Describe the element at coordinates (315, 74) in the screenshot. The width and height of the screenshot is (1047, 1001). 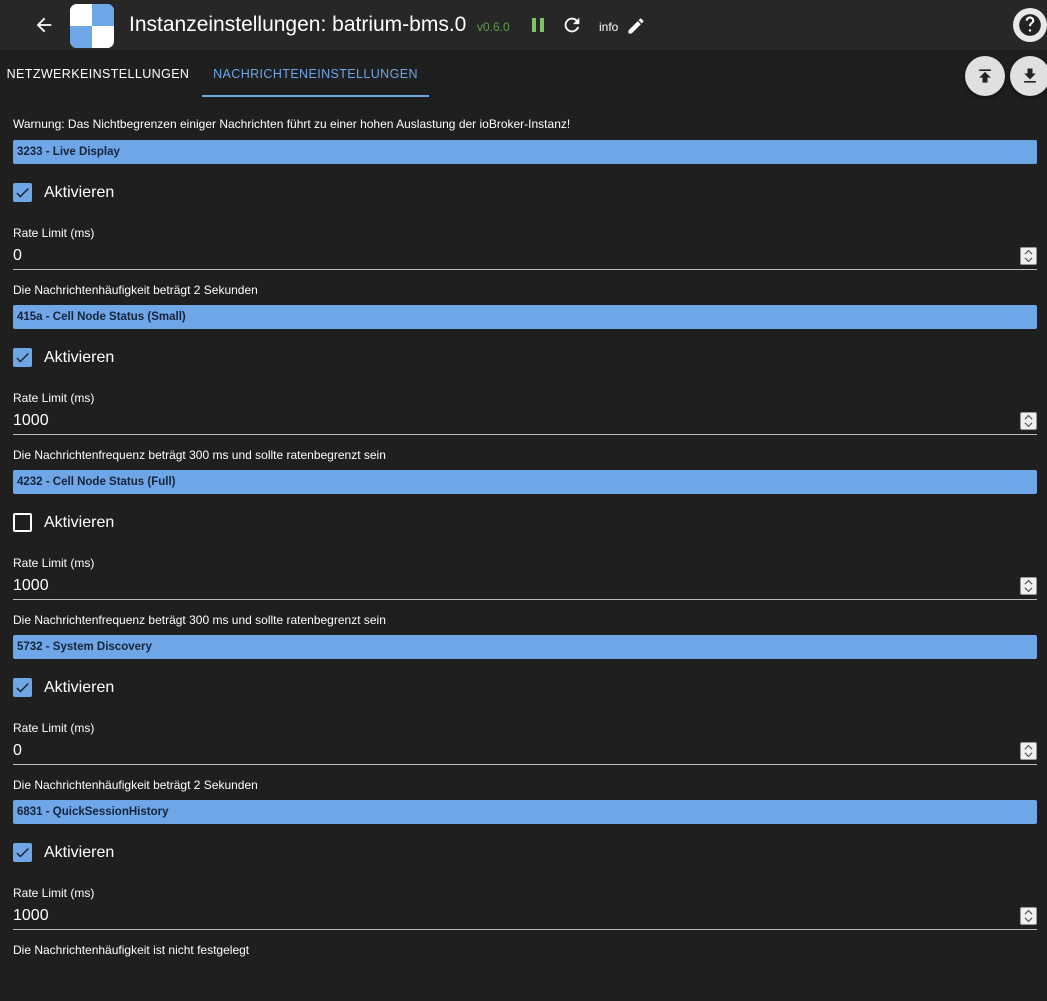
I see `tab-message-settings: NACHRICHTENEINSTELLUNGEN` at that location.